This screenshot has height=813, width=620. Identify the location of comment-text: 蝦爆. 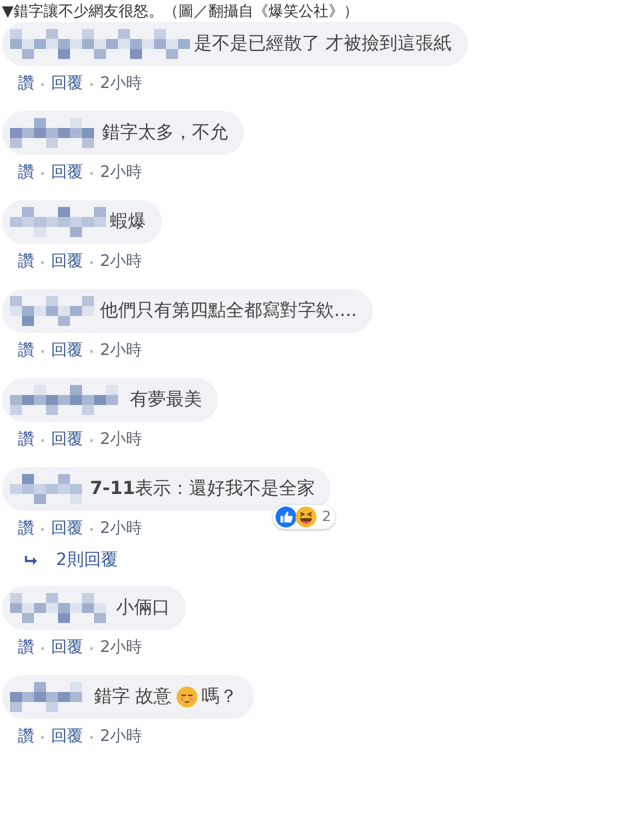
(128, 222).